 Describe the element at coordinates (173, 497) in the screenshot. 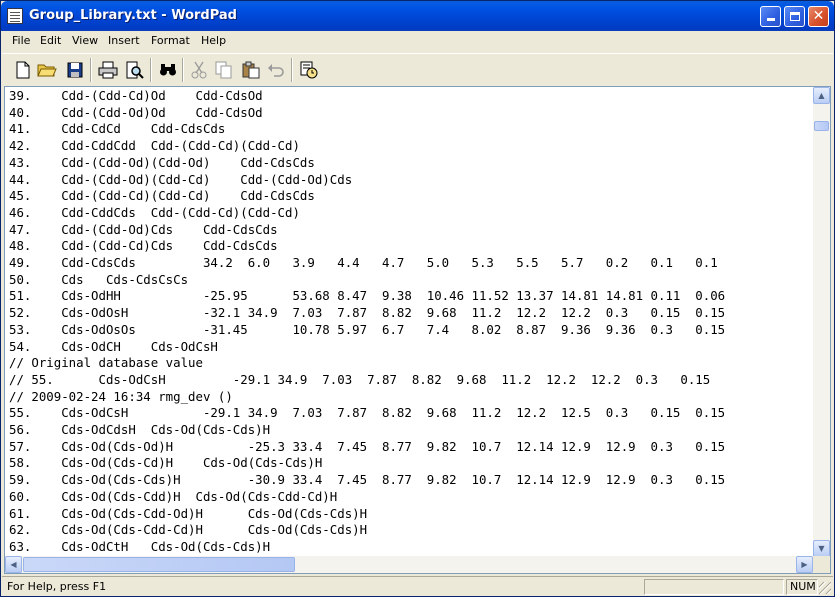

I see `text-line: 60. Cds-Od(Cds-Cdd)H Cds-Od(Cds-Cdd-Cd)H` at that location.